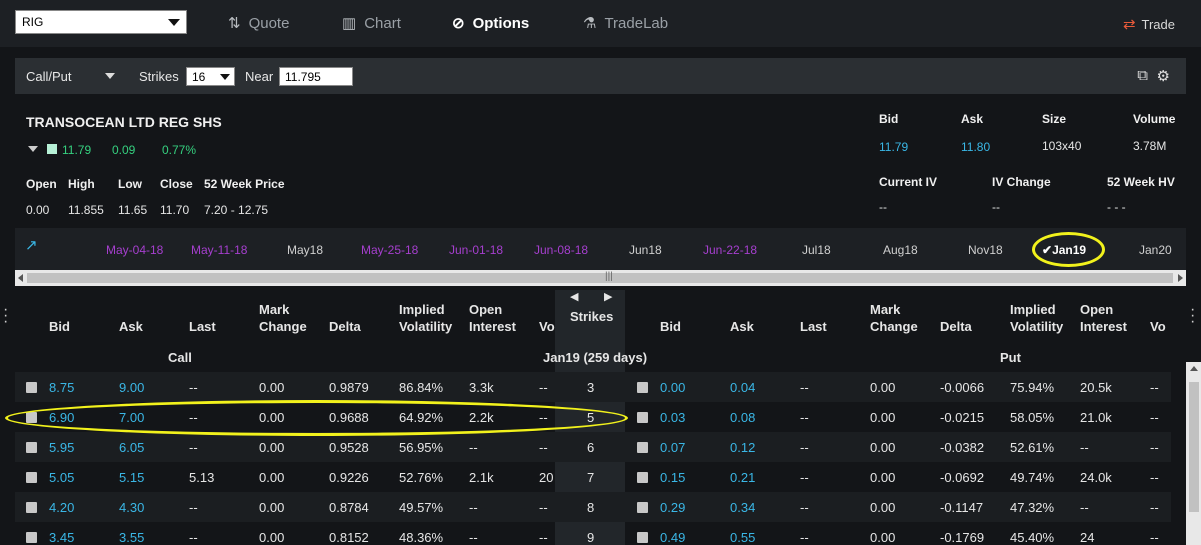 Image resolution: width=1201 pixels, height=545 pixels. Describe the element at coordinates (421, 387) in the screenshot. I see `call-implied-volatility-cell: 86.84%` at that location.